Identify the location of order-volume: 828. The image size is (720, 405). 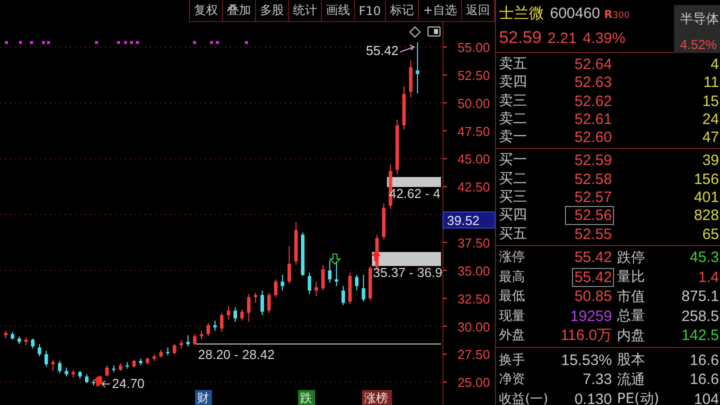
(707, 215).